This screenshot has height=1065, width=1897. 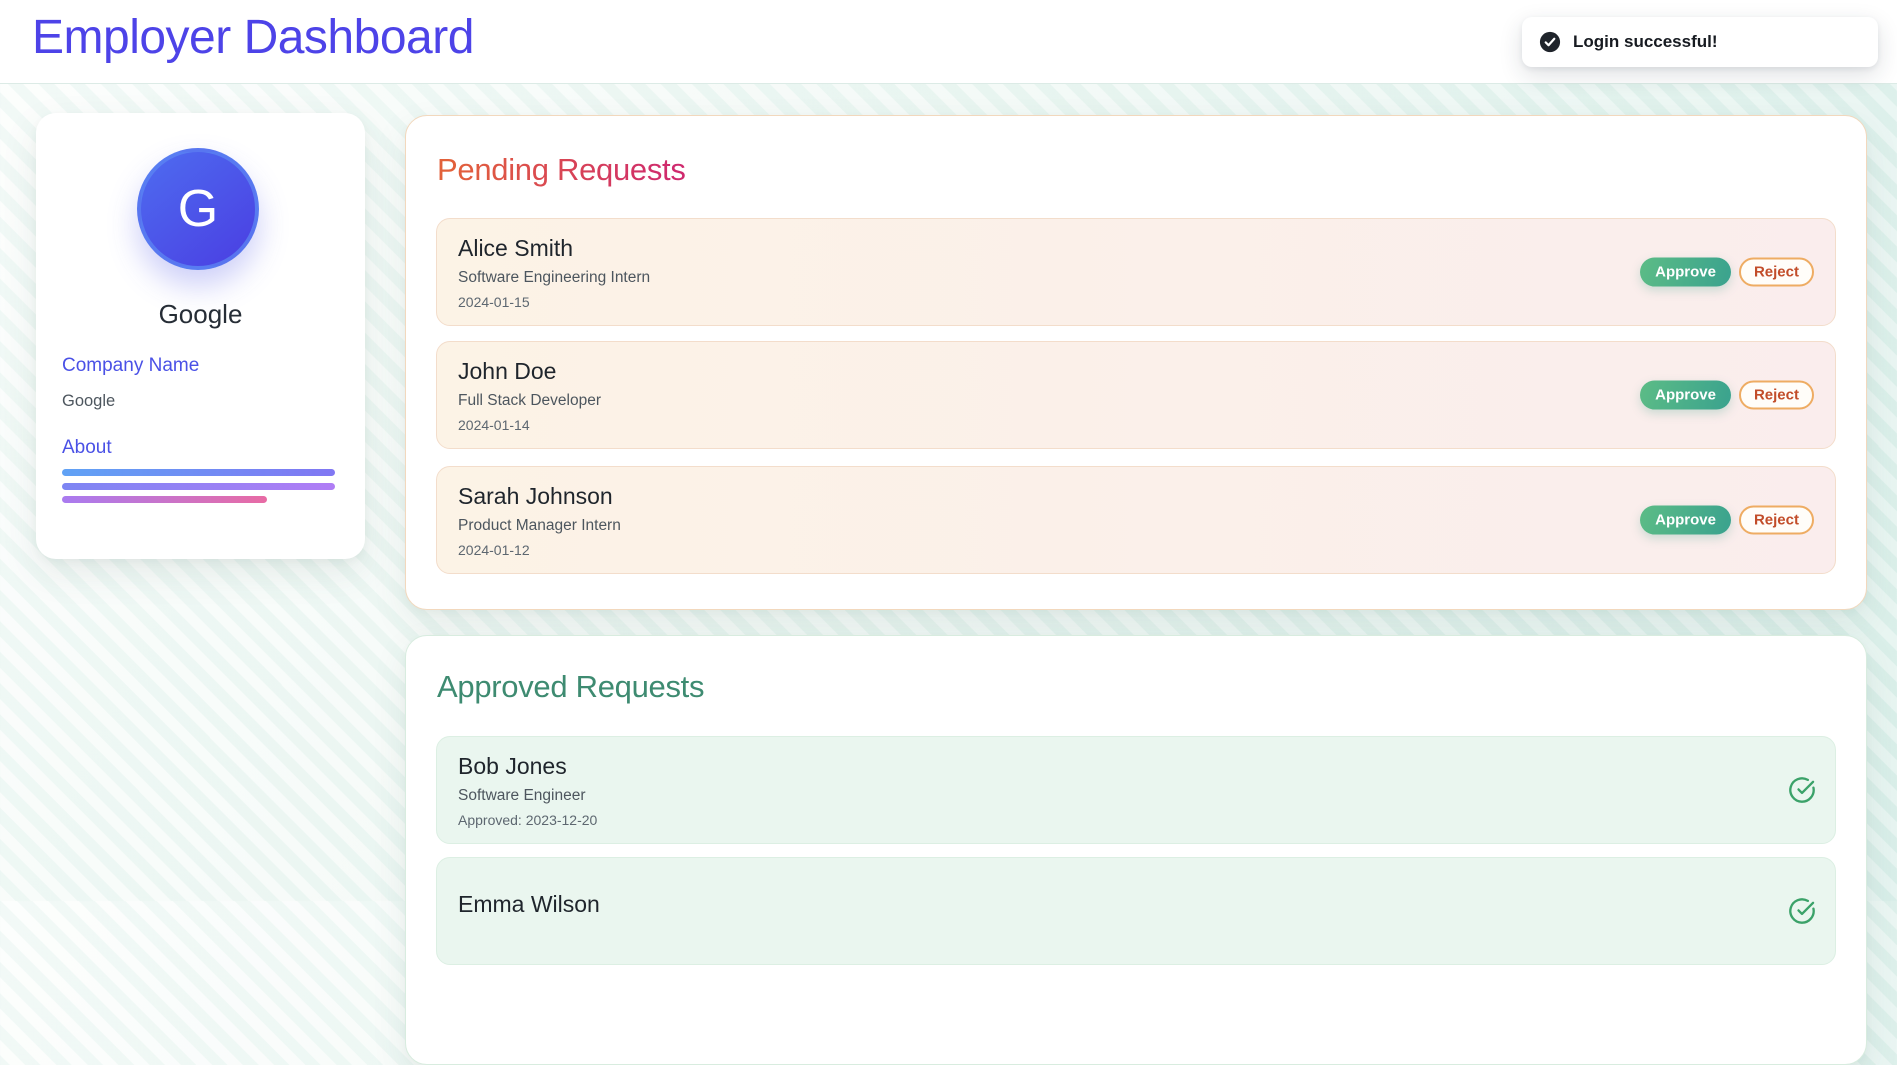 I want to click on avatar-letter: G, so click(x=198, y=209).